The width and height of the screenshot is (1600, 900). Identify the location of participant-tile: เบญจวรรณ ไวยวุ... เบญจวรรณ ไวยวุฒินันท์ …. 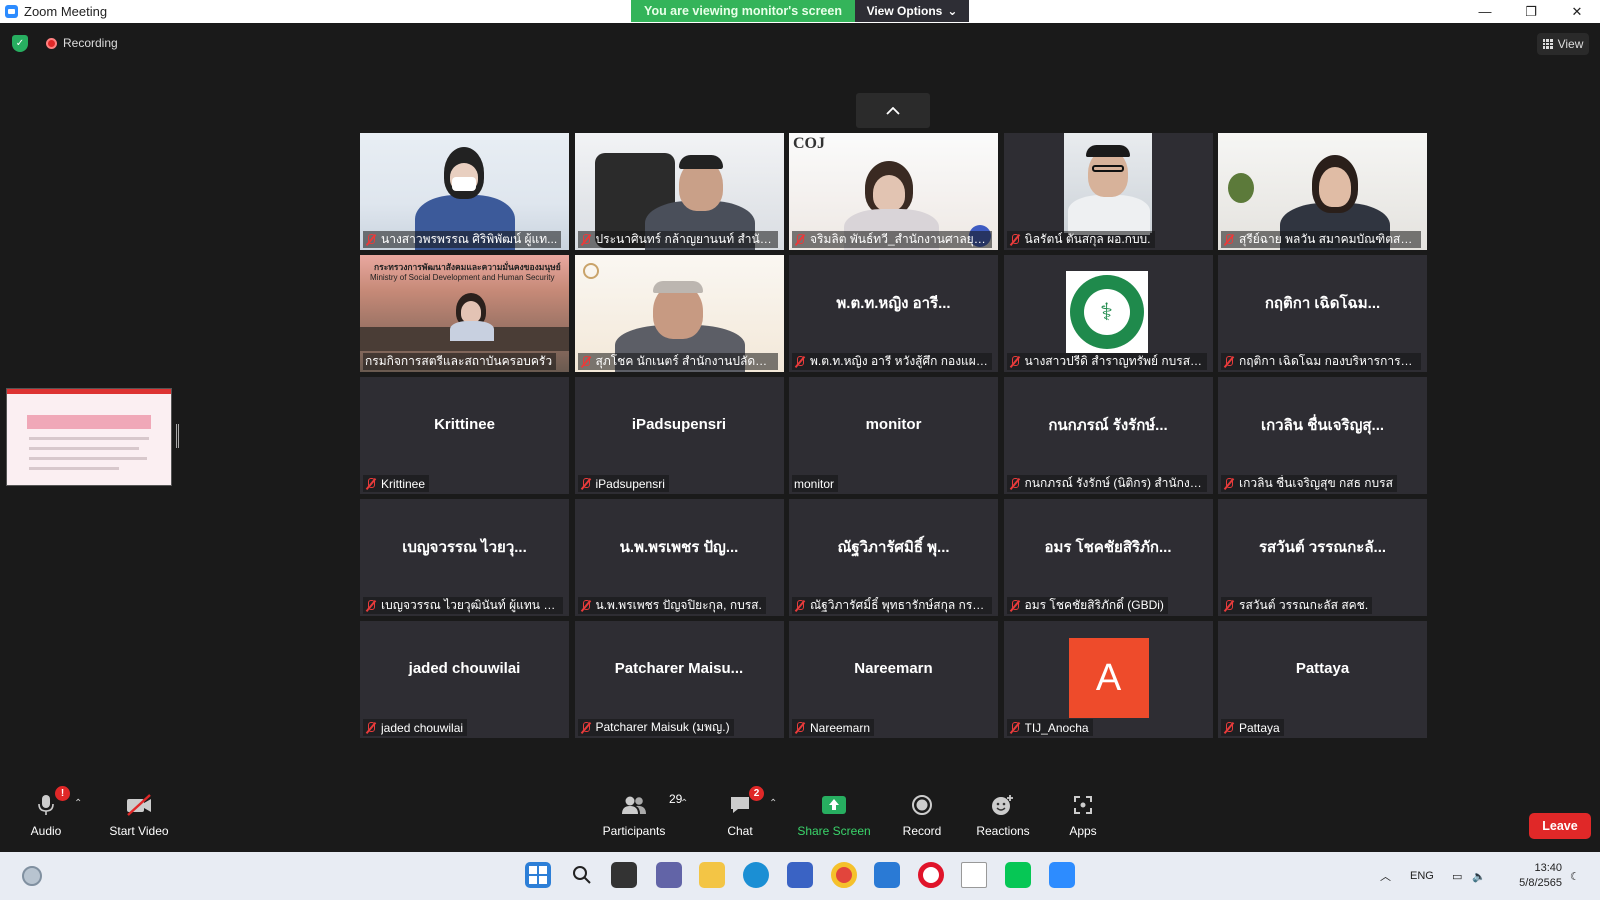
(464, 557).